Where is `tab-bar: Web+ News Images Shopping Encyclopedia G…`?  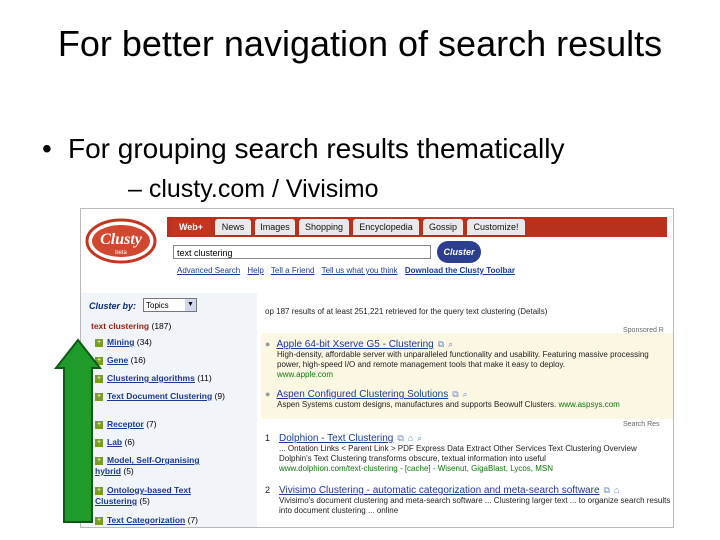 tab-bar: Web+ News Images Shopping Encyclopedia G… is located at coordinates (417, 227).